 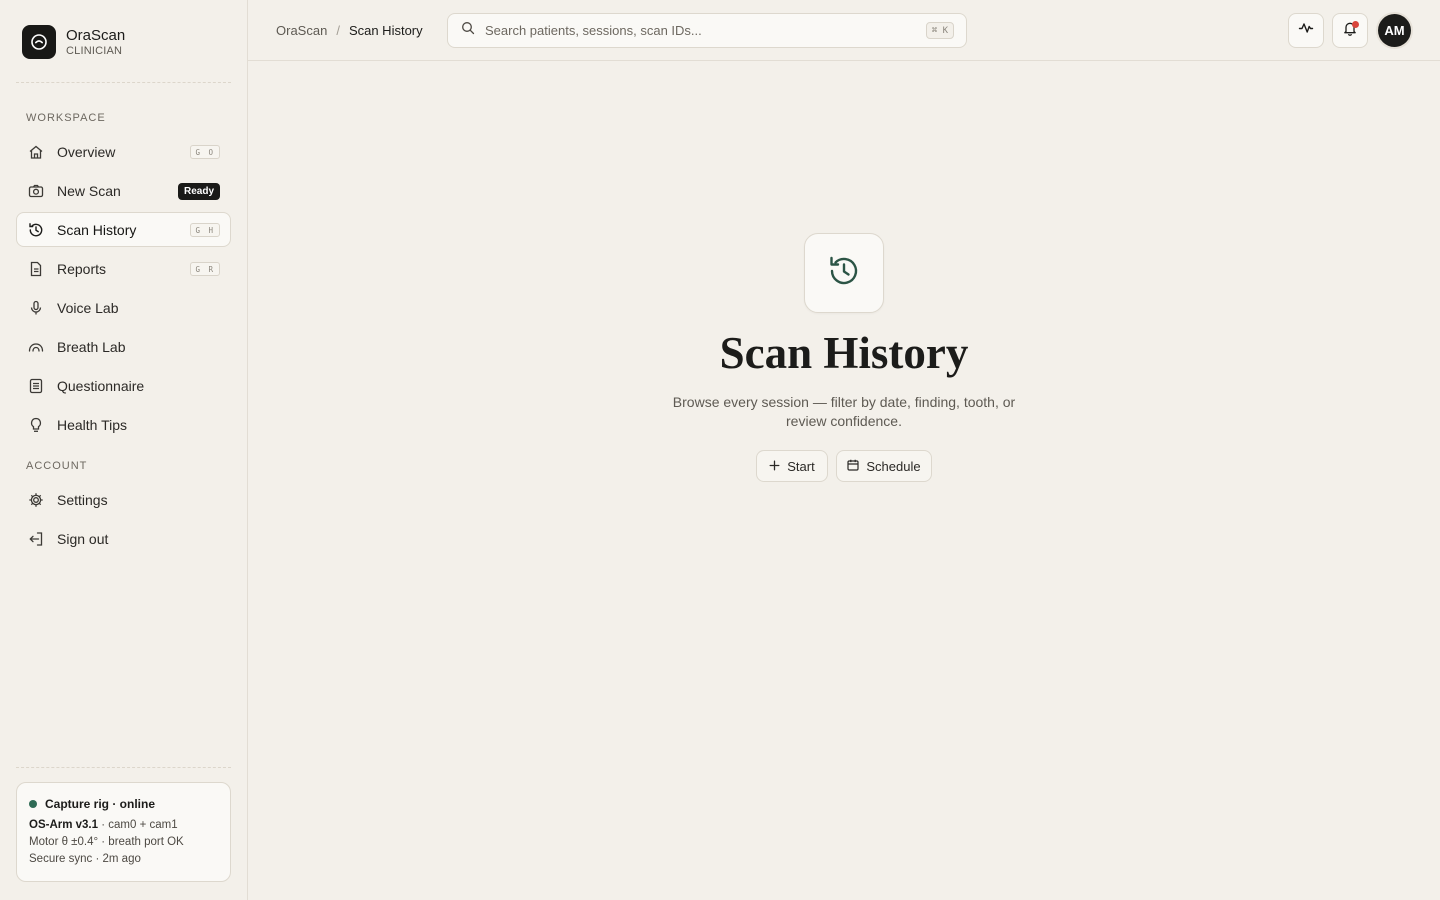 What do you see at coordinates (36, 308) in the screenshot?
I see `microphone-icon` at bounding box center [36, 308].